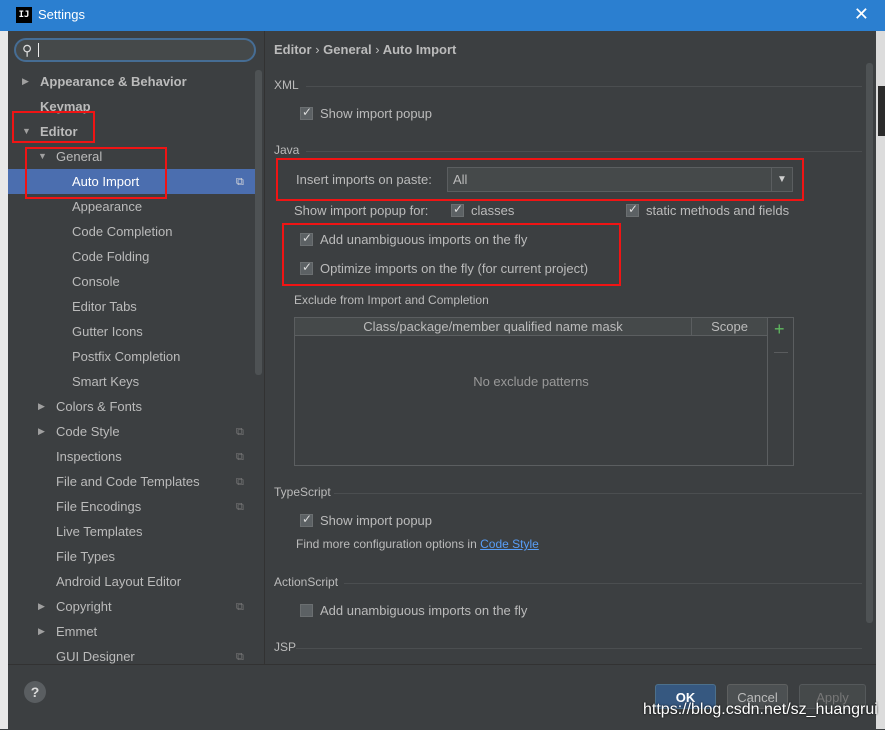 The width and height of the screenshot is (885, 730). Describe the element at coordinates (531, 381) in the screenshot. I see `table-empty-text: No exclude patterns` at that location.